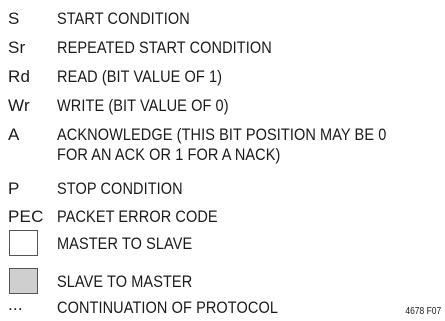  Describe the element at coordinates (125, 282) in the screenshot. I see `legend-description: SLAVE TO MASTER` at that location.